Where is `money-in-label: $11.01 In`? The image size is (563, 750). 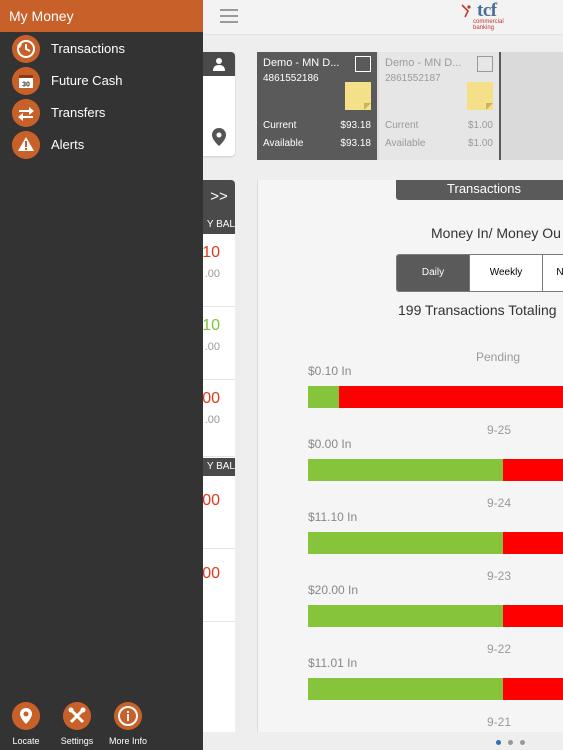 money-in-label: $11.01 In is located at coordinates (333, 663).